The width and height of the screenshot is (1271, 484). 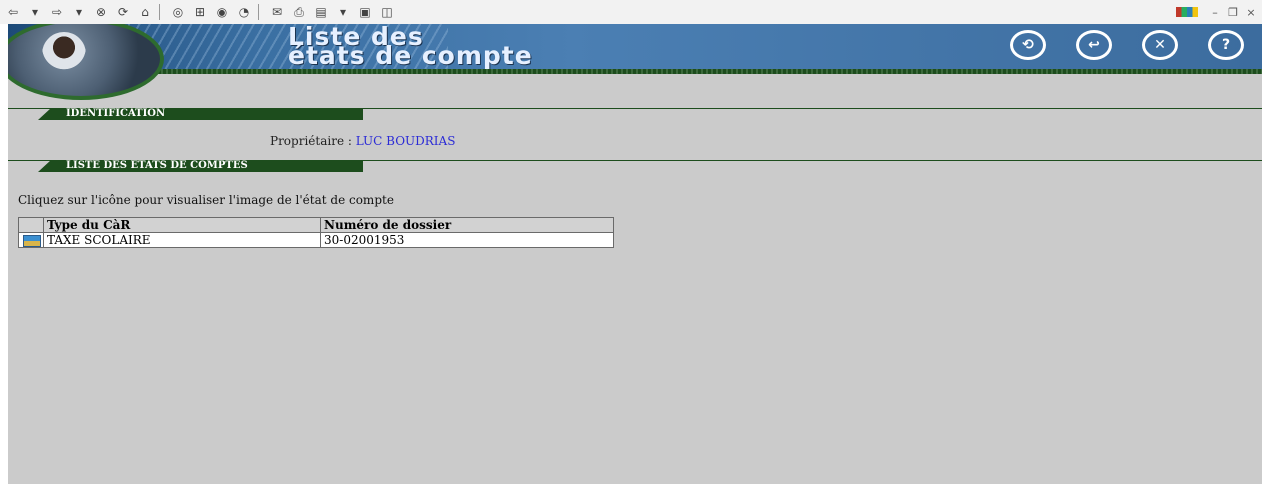 What do you see at coordinates (101, 12) in the screenshot?
I see `stop-icon: ⊗` at bounding box center [101, 12].